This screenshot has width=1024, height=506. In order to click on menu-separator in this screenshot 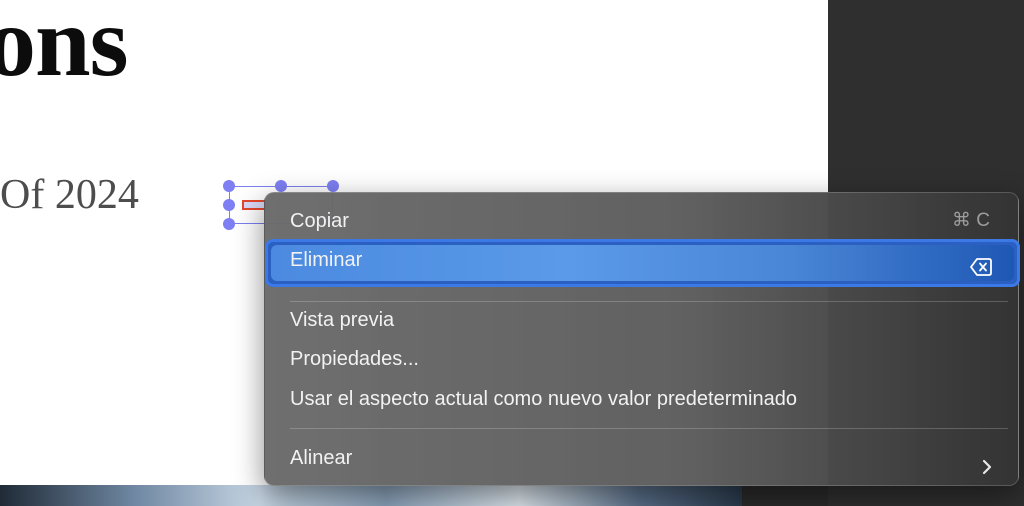, I will do `click(649, 428)`.